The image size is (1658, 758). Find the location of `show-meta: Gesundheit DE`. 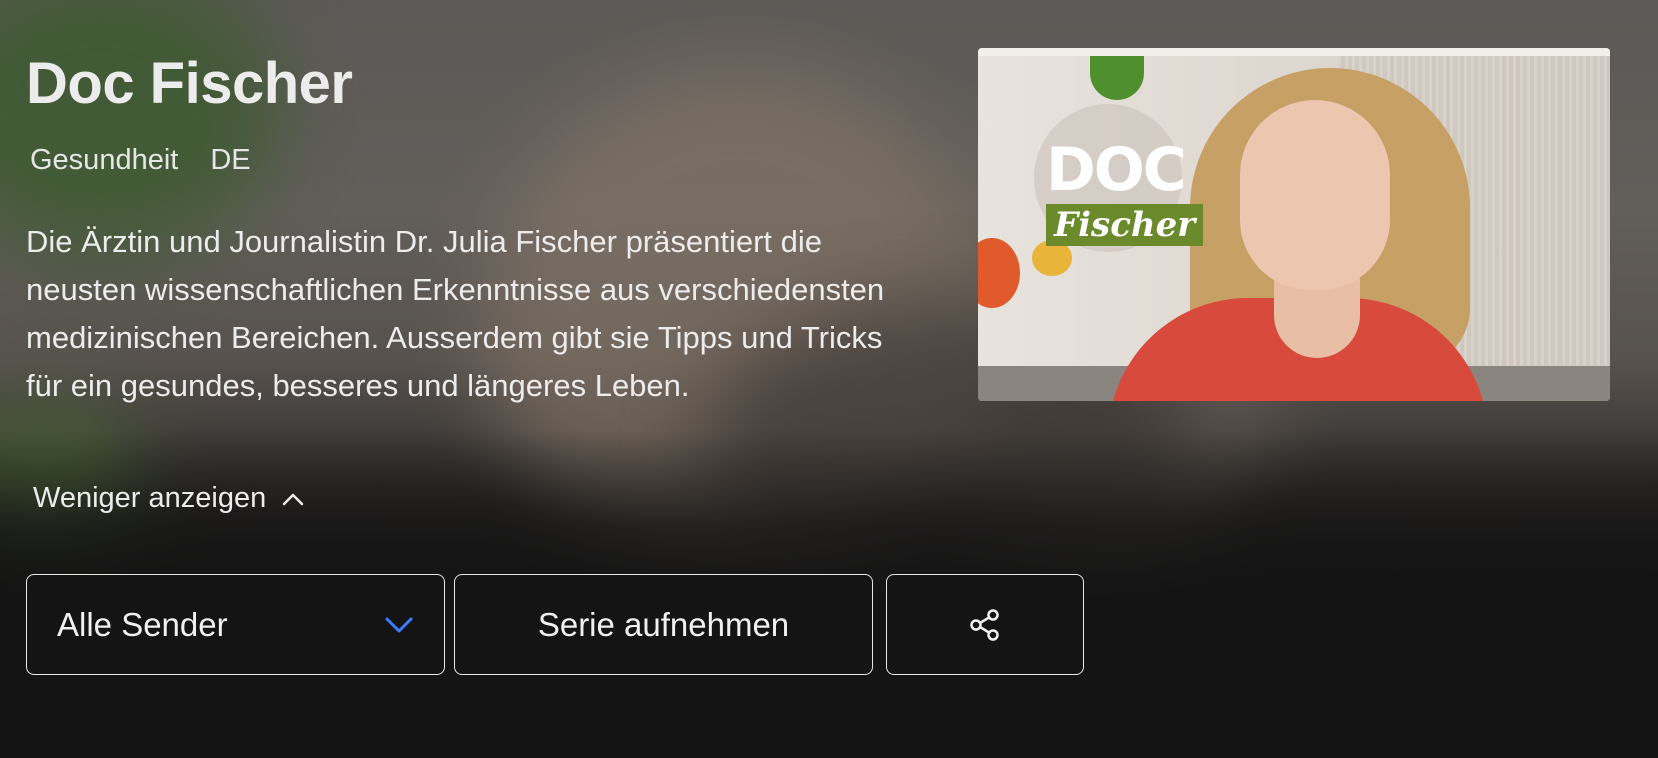

show-meta: Gesundheit DE is located at coordinates (140, 160).